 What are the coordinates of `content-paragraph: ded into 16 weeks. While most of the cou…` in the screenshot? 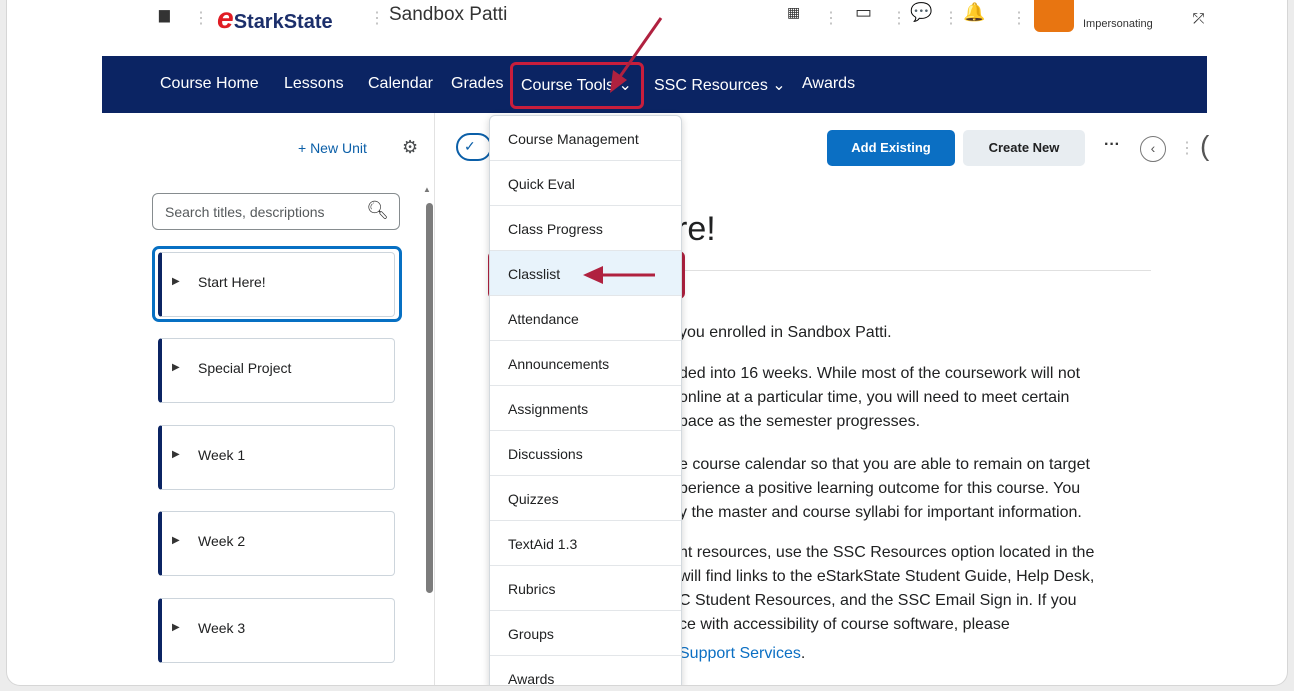 It's located at (880, 373).